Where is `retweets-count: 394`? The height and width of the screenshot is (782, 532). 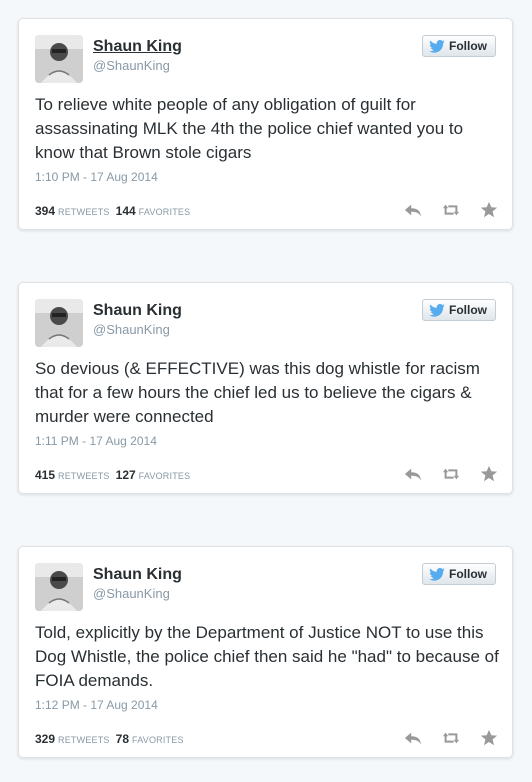 retweets-count: 394 is located at coordinates (45, 211).